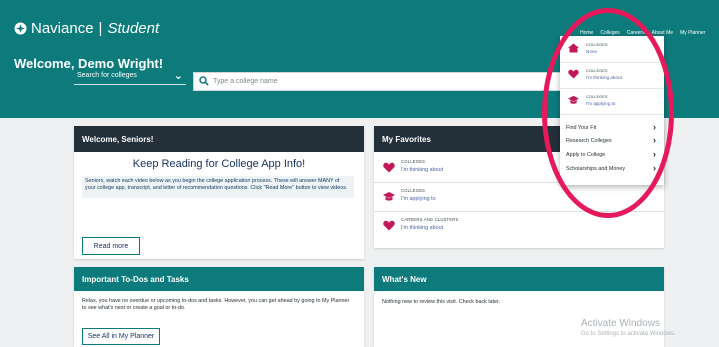 This screenshot has height=347, width=719. What do you see at coordinates (20, 28) in the screenshot?
I see `naviance-logo-icon` at bounding box center [20, 28].